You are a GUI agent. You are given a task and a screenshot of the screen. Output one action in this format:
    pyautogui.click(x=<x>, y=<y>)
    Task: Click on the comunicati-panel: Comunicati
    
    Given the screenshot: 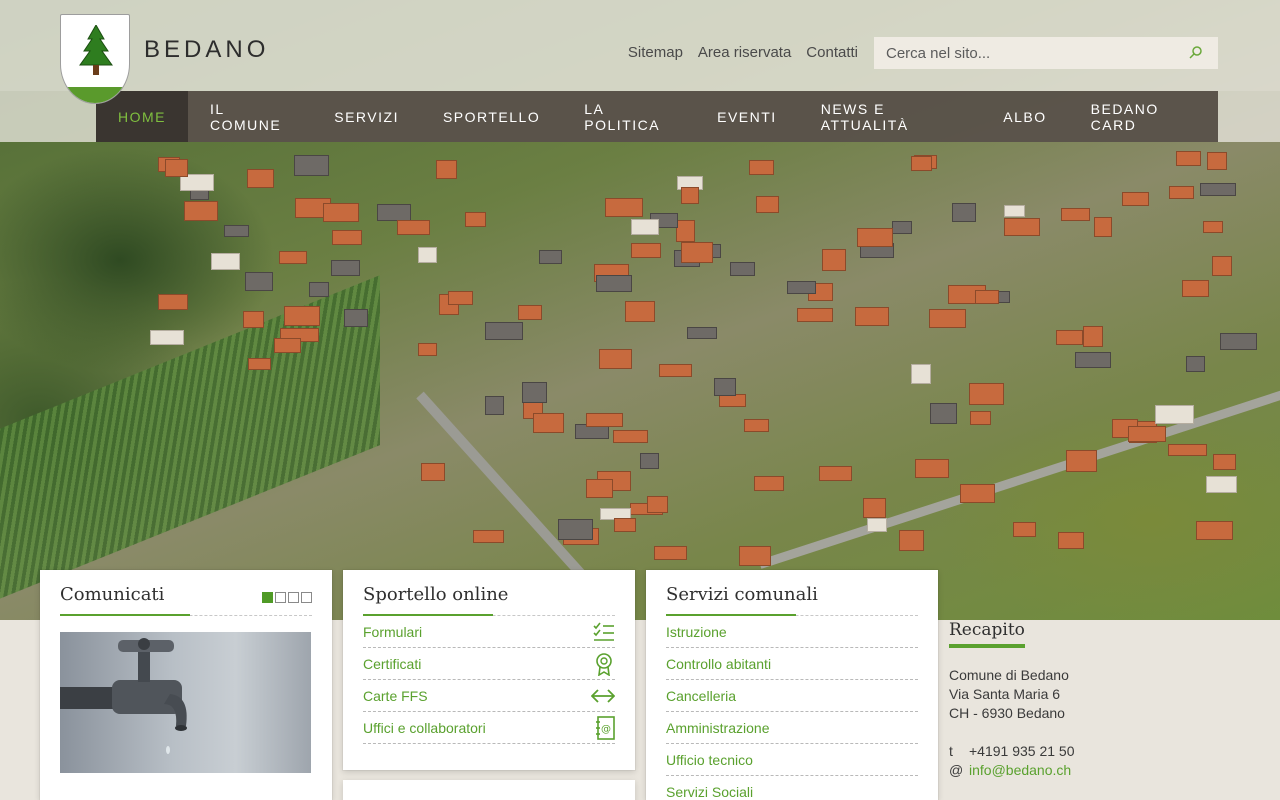 What is the action you would take?
    pyautogui.click(x=186, y=685)
    